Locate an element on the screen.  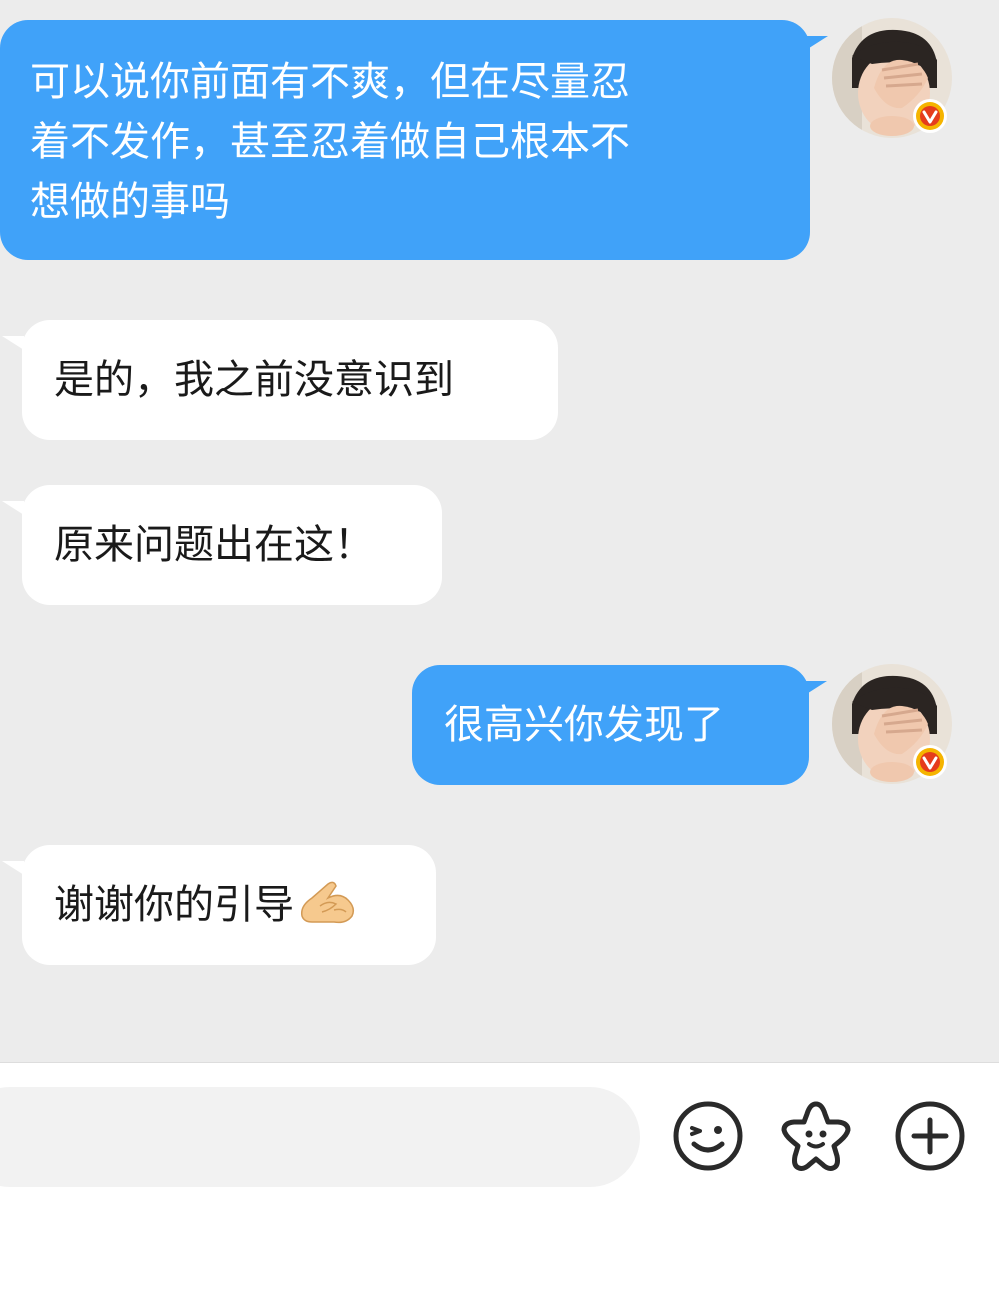
message-bubble-incoming: 是的，我之前没意识到 is located at coordinates (290, 380).